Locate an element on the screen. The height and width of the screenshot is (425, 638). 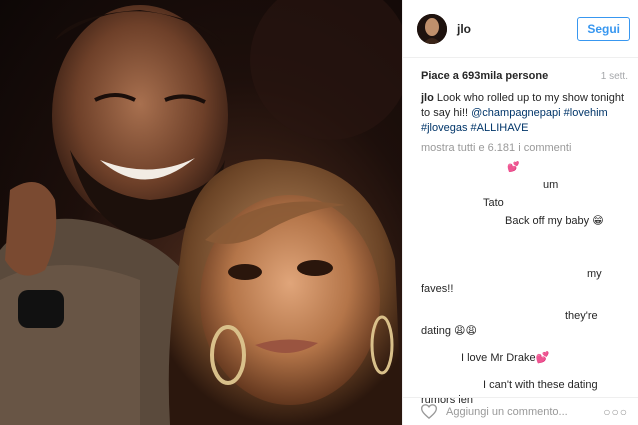
post-timestamp: 1 sett. is located at coordinates (614, 76).